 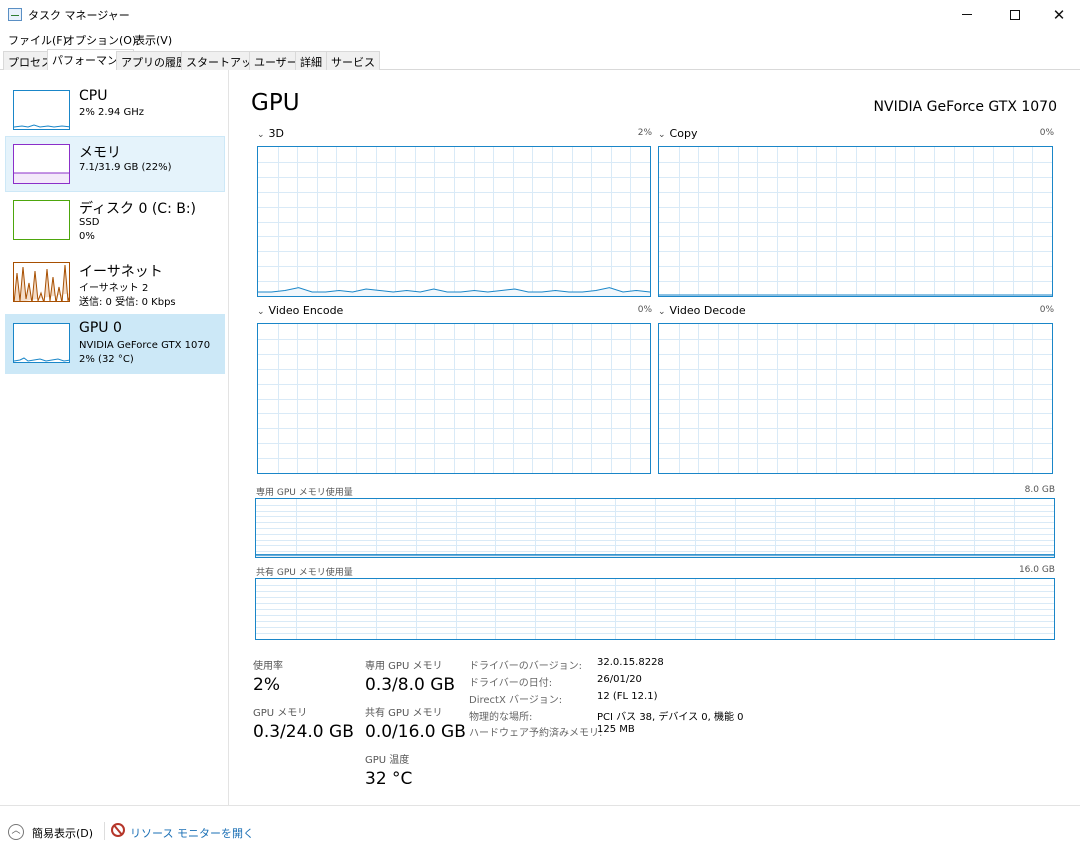 What do you see at coordinates (540, 14) in the screenshot?
I see `title-bar: タスク マネージャー ✕` at bounding box center [540, 14].